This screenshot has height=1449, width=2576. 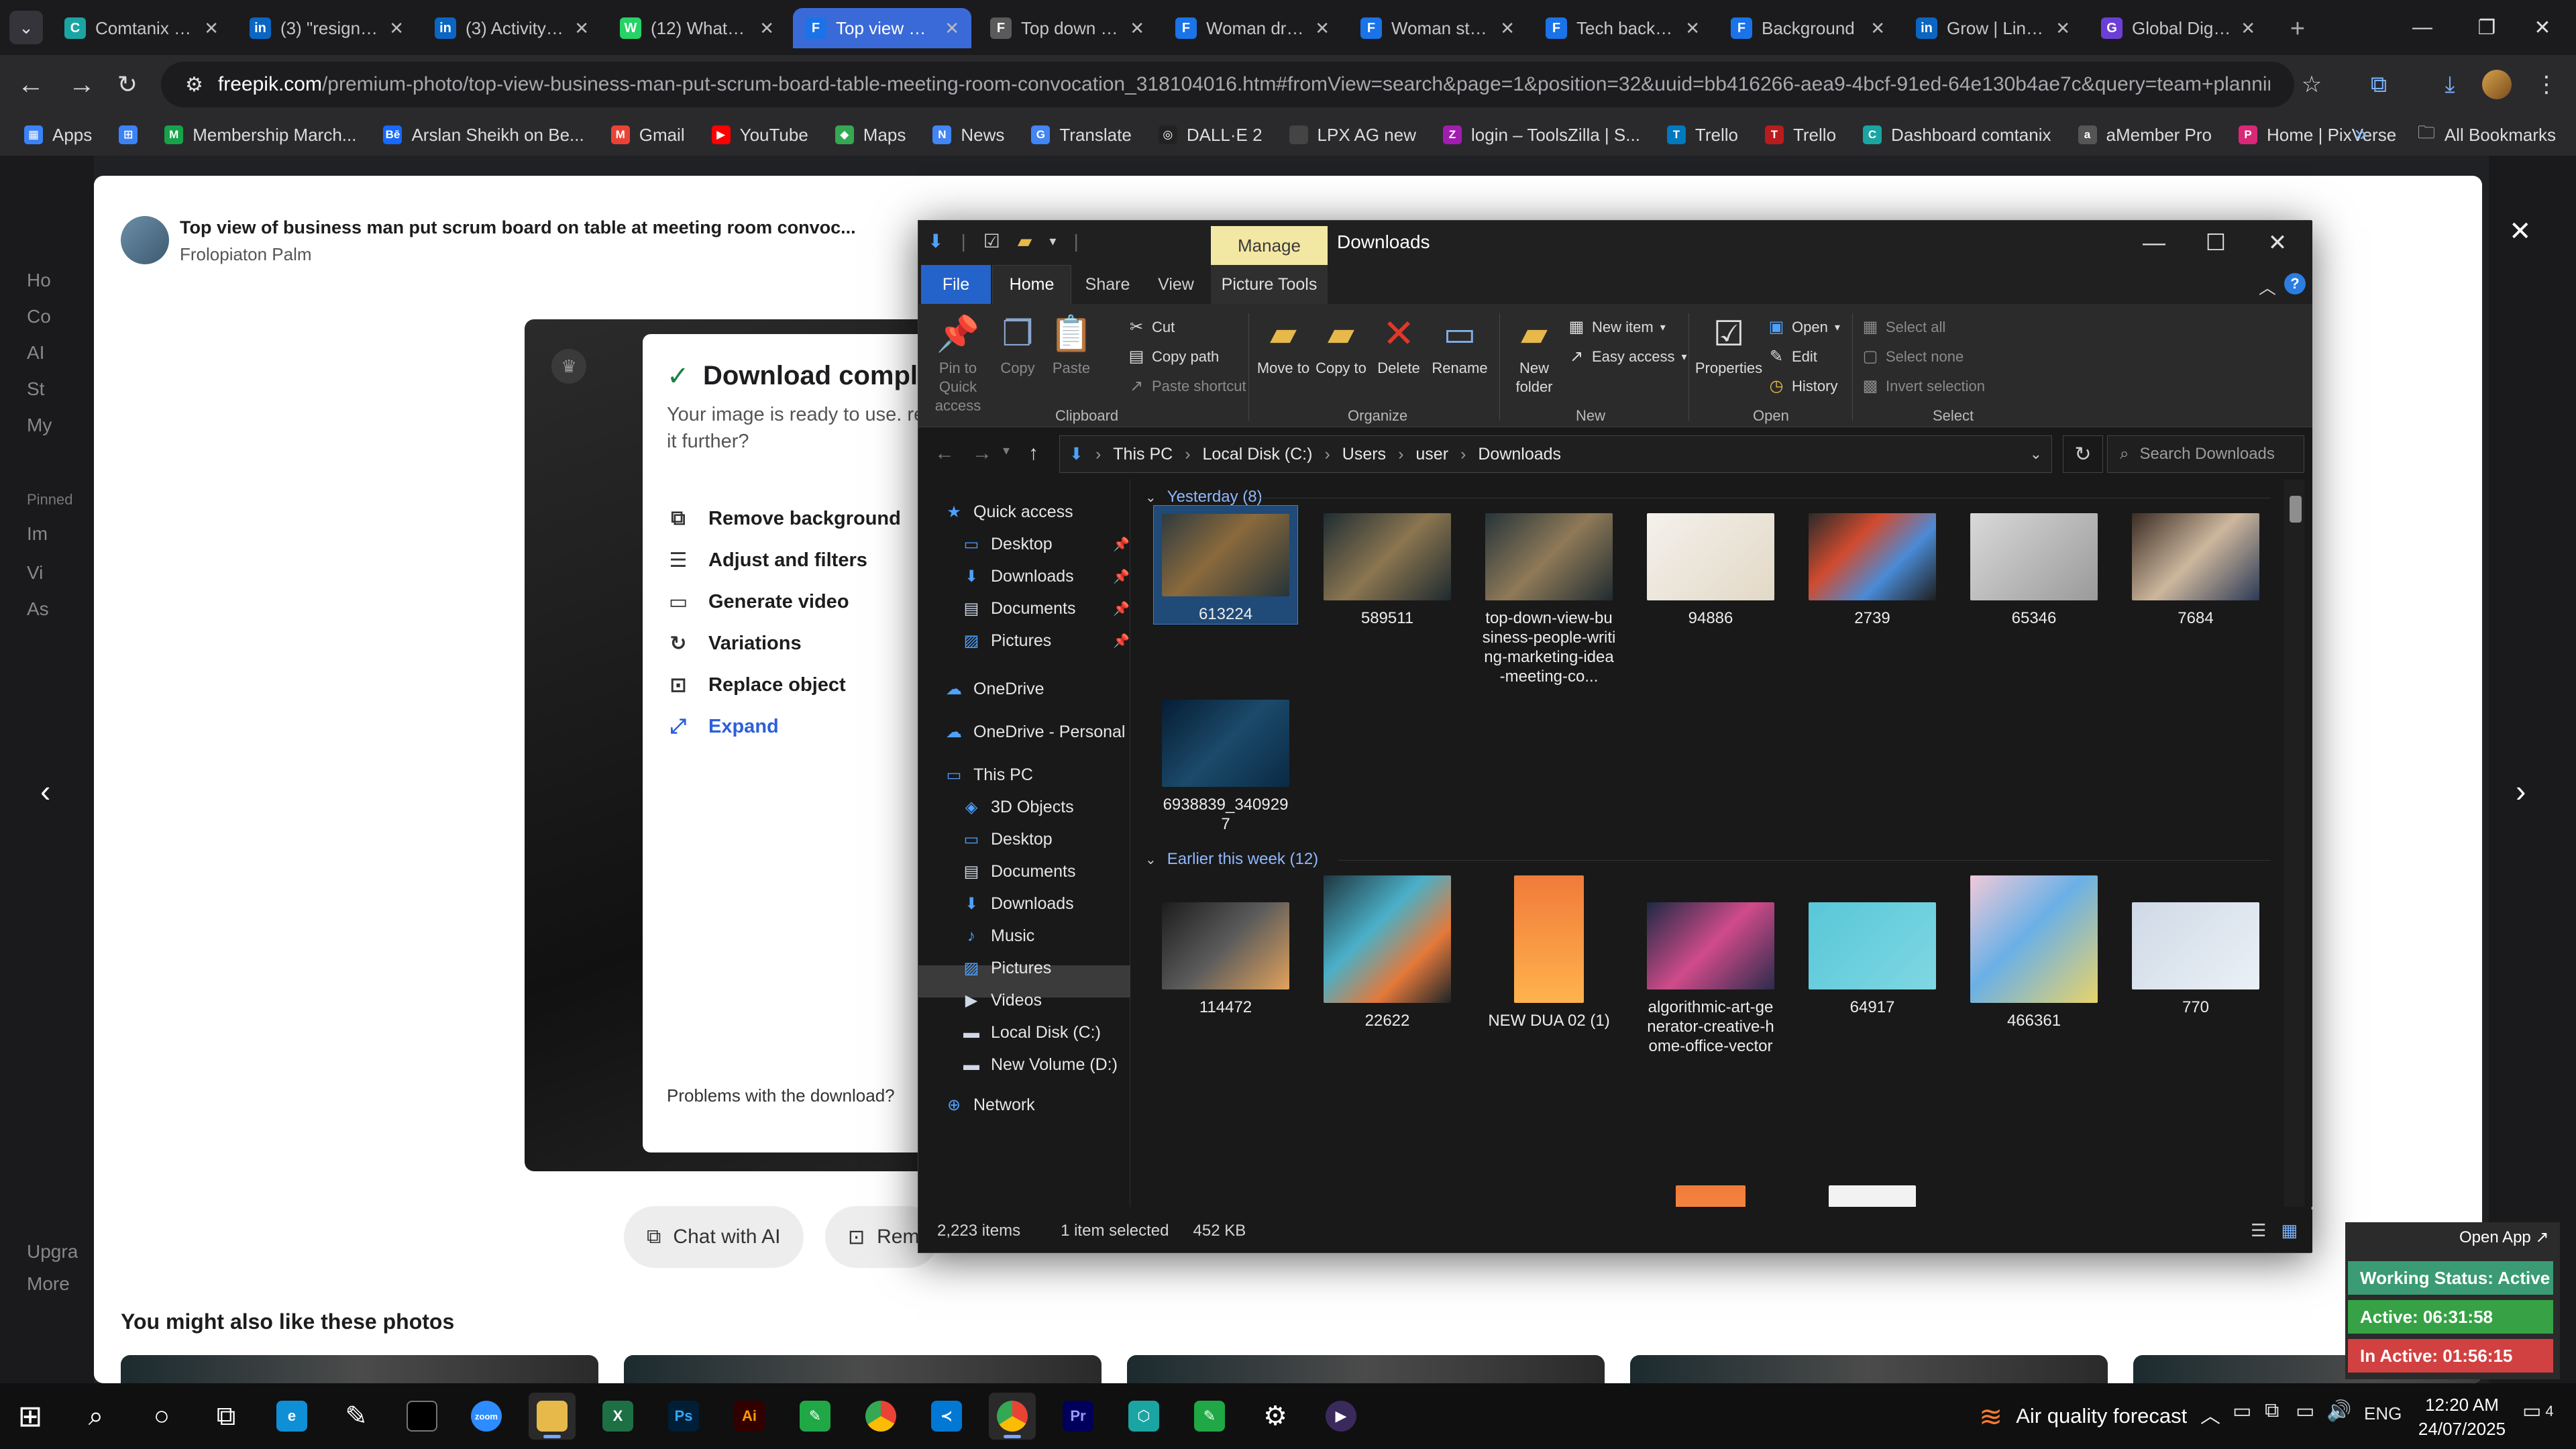 I want to click on browser-tab: in Grow | LinkedIn ✕, so click(x=1993, y=28).